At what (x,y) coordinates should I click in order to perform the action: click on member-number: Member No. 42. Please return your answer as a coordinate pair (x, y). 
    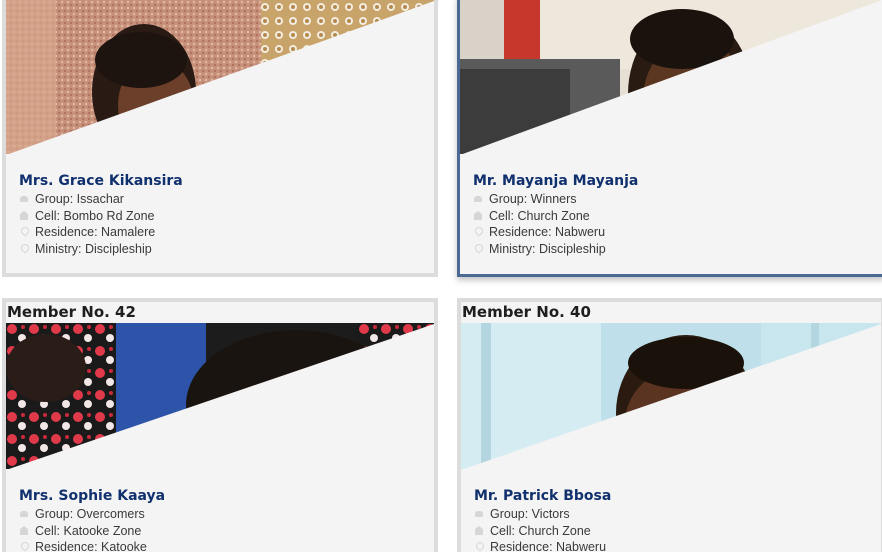
    Looking at the image, I should click on (220, 312).